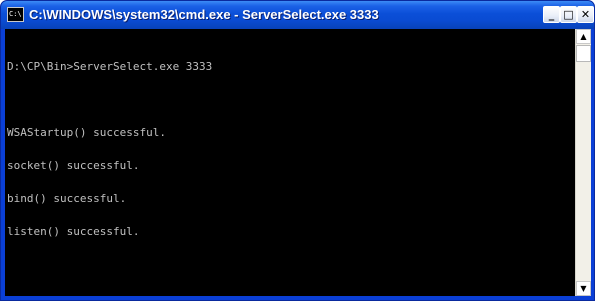 This screenshot has height=301, width=595. I want to click on console-line-bind: bind() successful., so click(67, 198).